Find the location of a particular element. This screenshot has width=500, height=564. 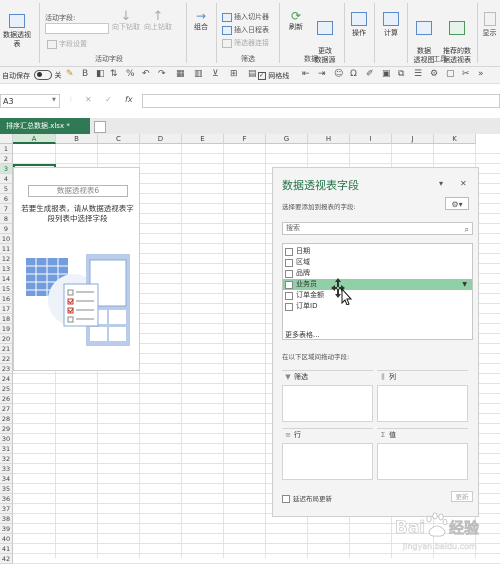

row-header-11: 11 is located at coordinates (6, 249).